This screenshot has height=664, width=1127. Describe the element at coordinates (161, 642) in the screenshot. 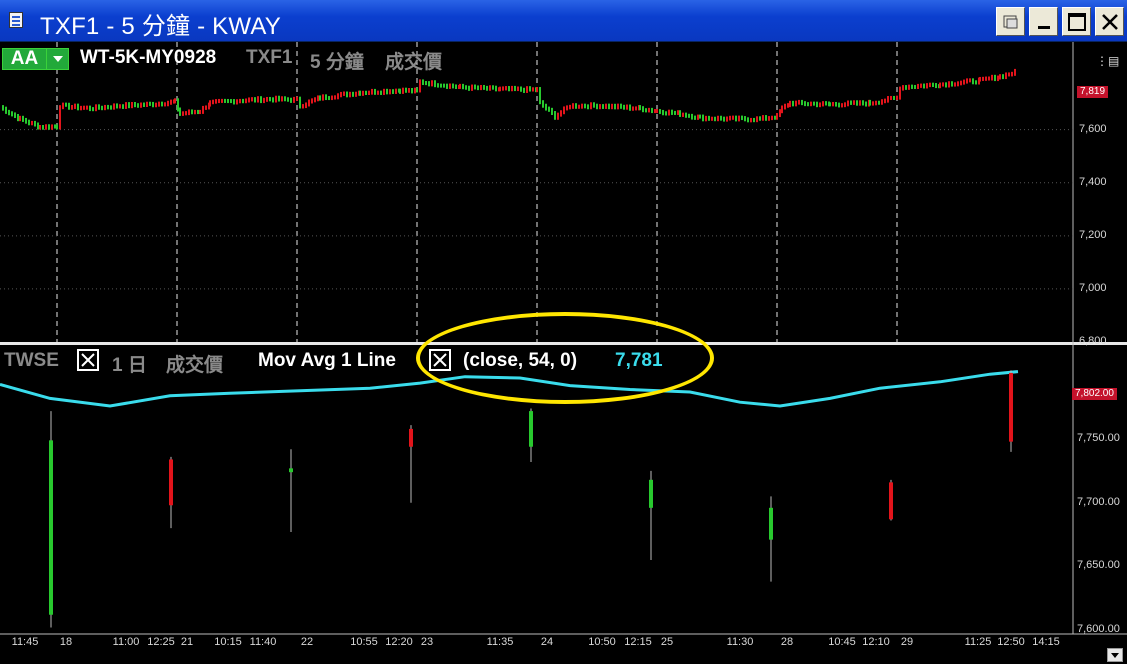

I see `x-tick: 12:25` at that location.